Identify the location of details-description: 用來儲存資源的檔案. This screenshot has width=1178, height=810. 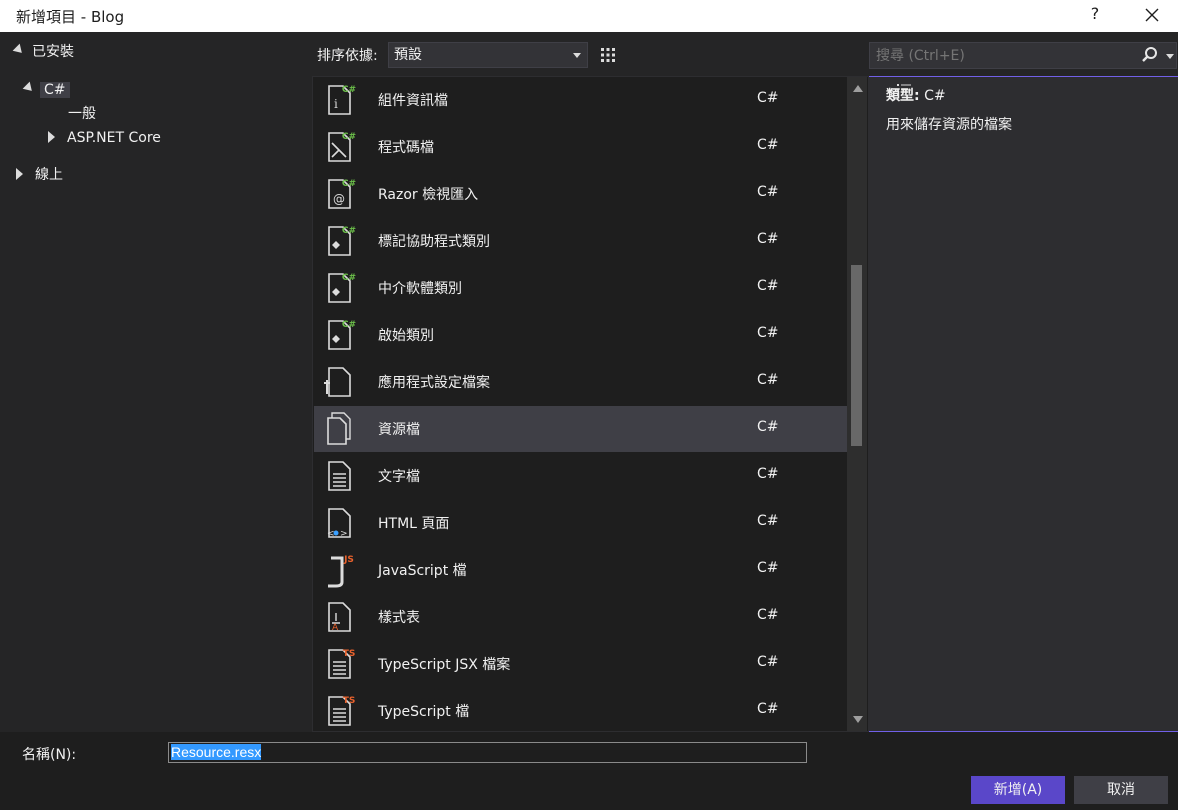
(949, 125).